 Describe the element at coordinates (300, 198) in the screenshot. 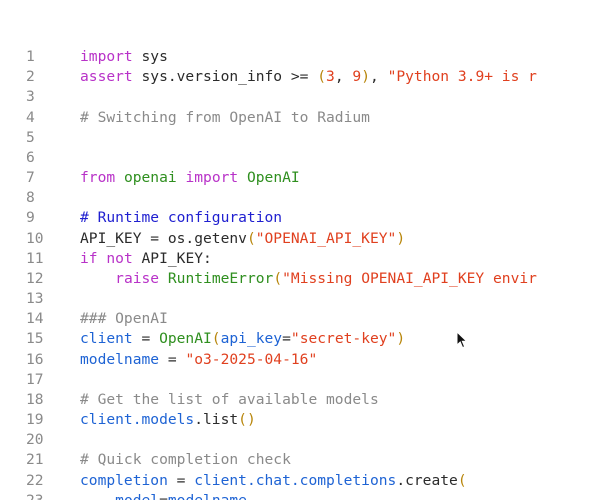

I see `code-line: 8` at that location.